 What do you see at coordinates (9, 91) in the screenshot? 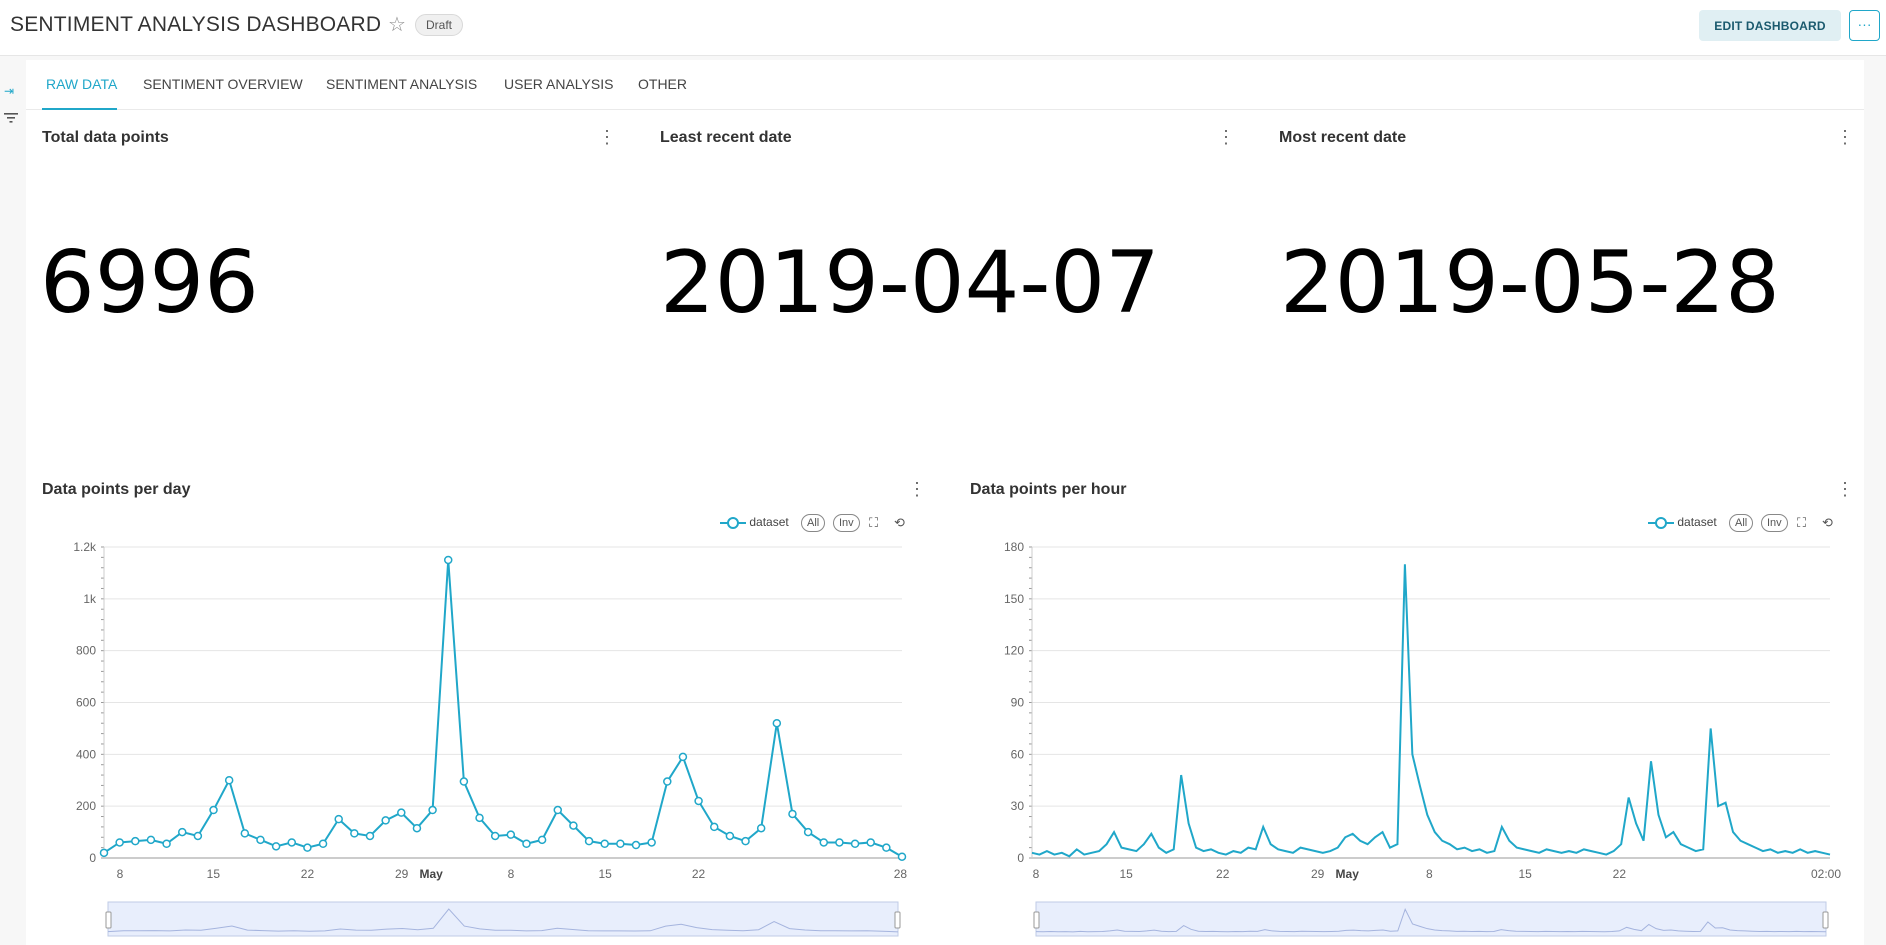
I see `expand-icon: ⇥` at bounding box center [9, 91].